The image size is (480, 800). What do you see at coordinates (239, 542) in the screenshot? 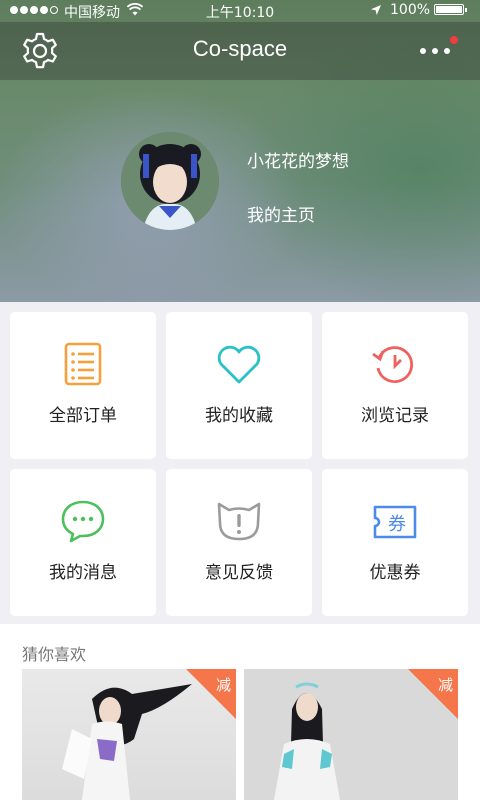
I see `feedback-tile: 意见反馈` at bounding box center [239, 542].